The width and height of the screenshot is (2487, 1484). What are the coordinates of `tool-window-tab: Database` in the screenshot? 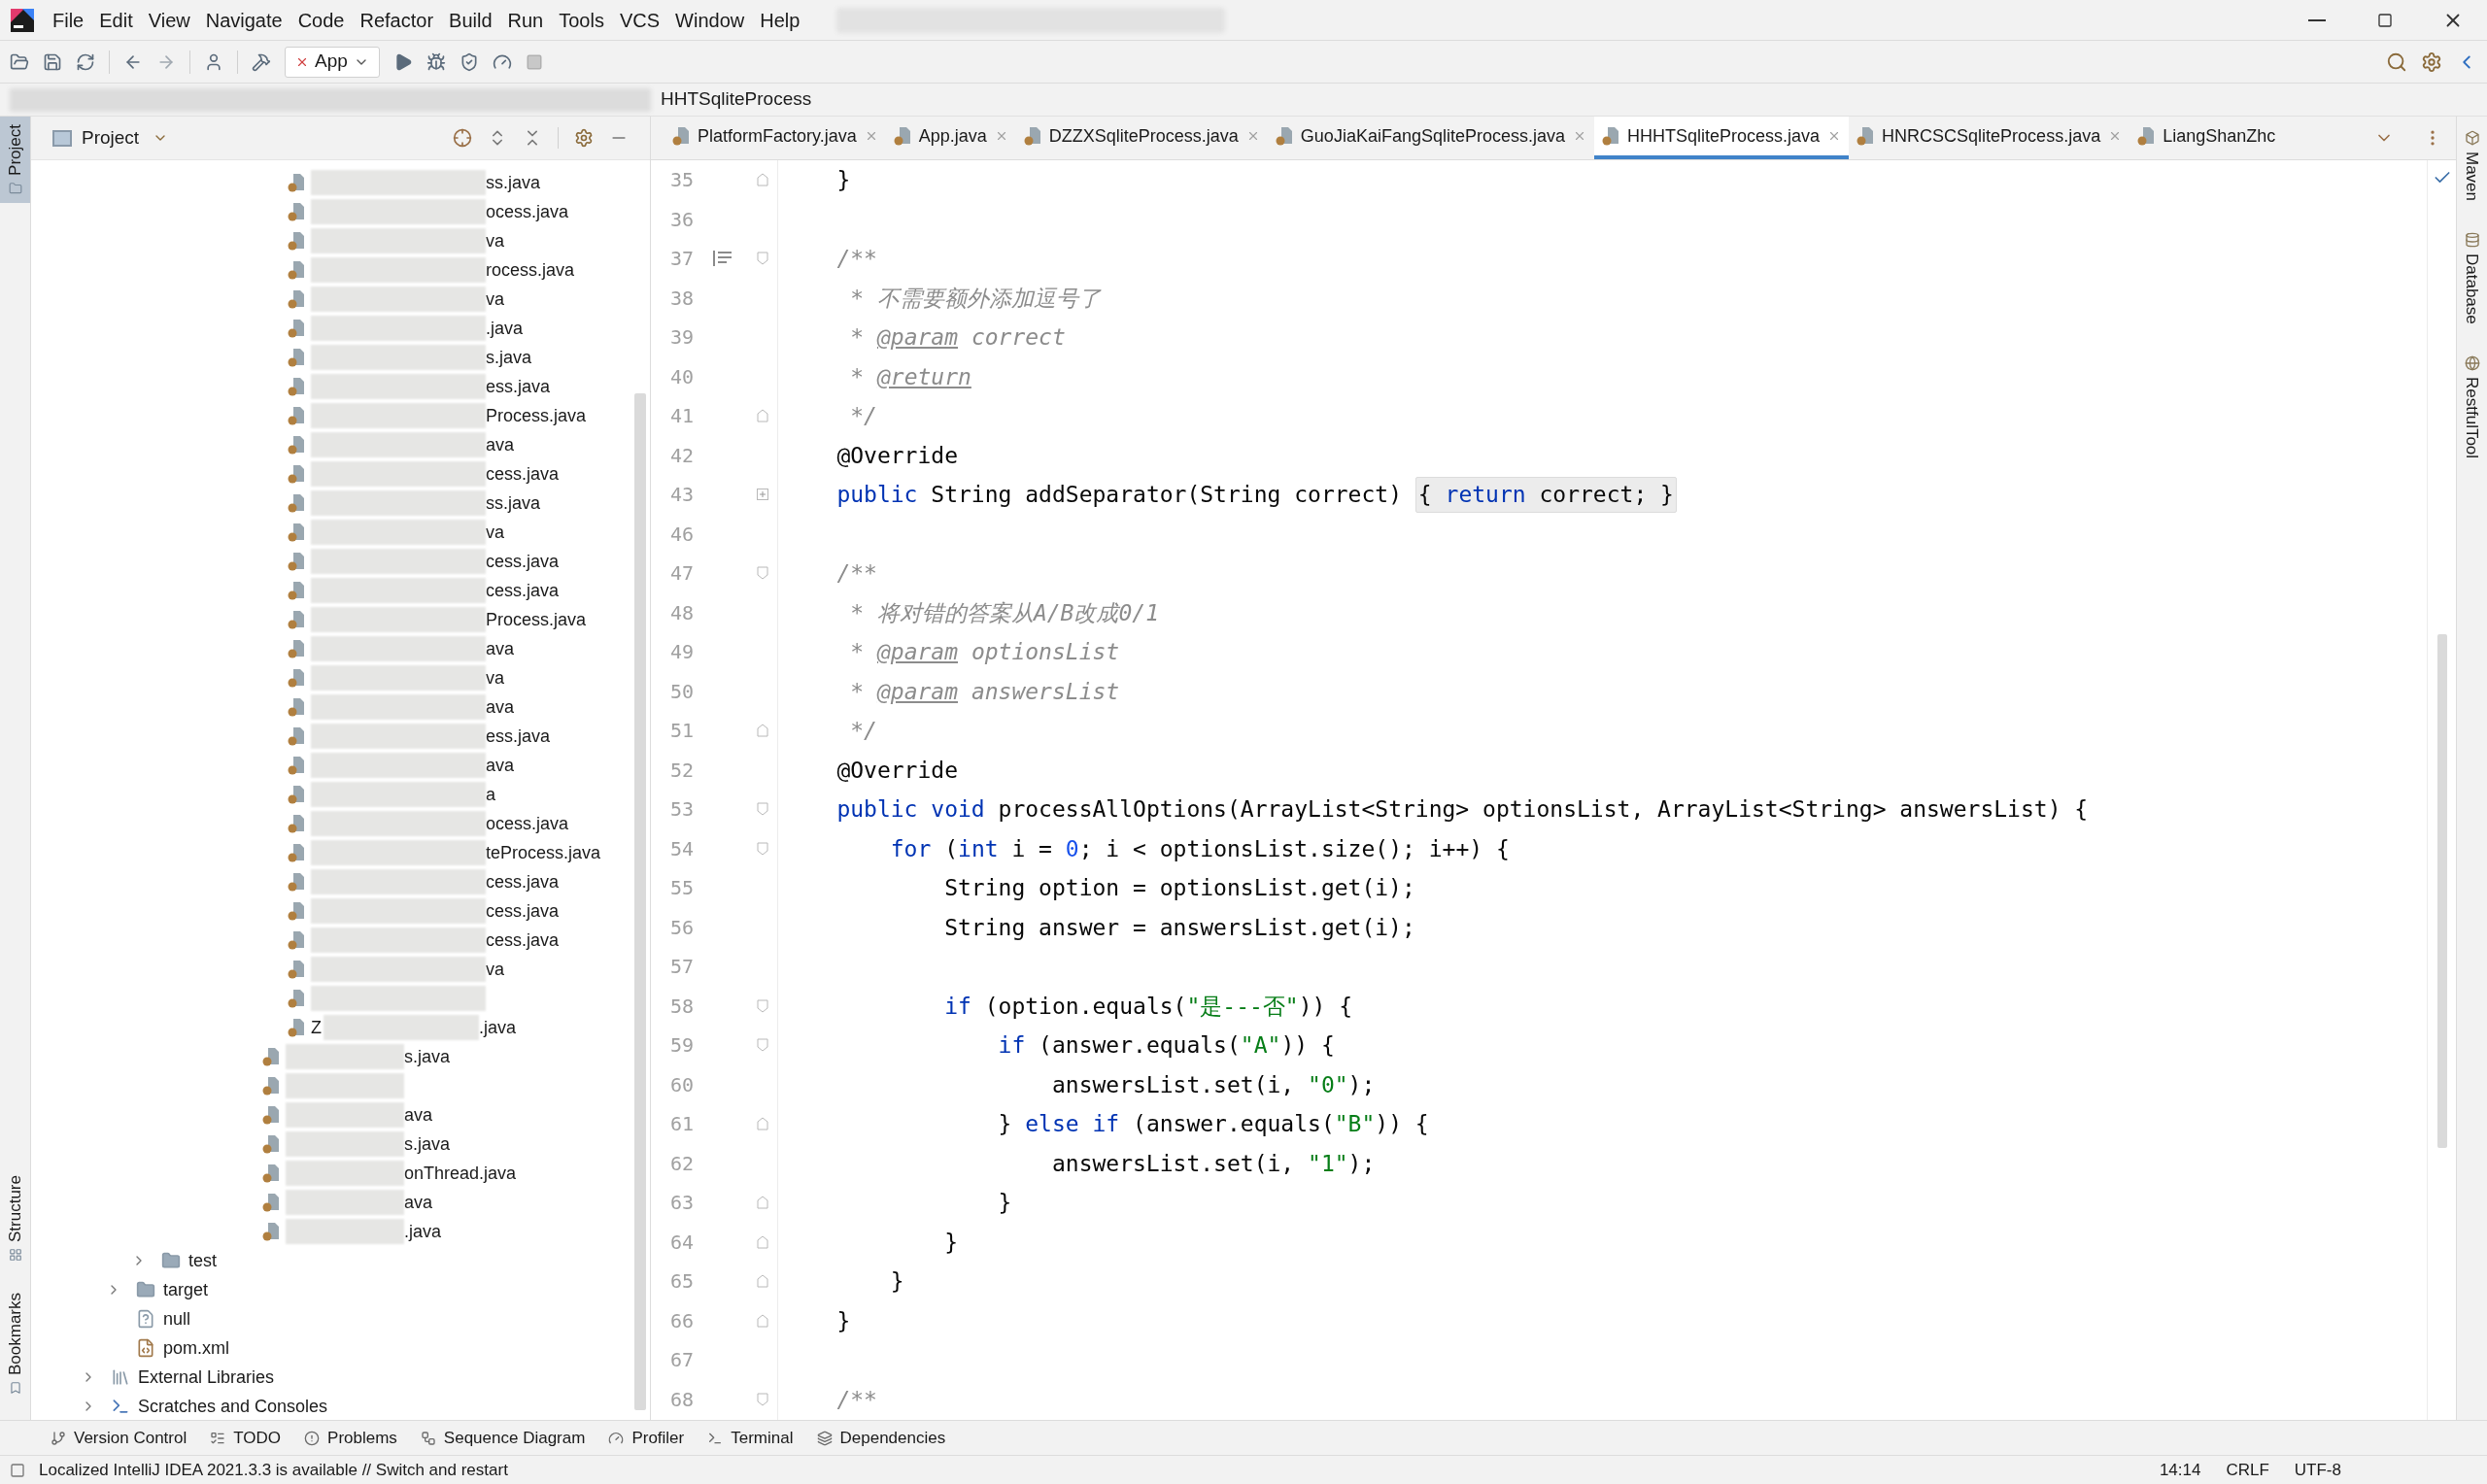 It's located at (2472, 278).